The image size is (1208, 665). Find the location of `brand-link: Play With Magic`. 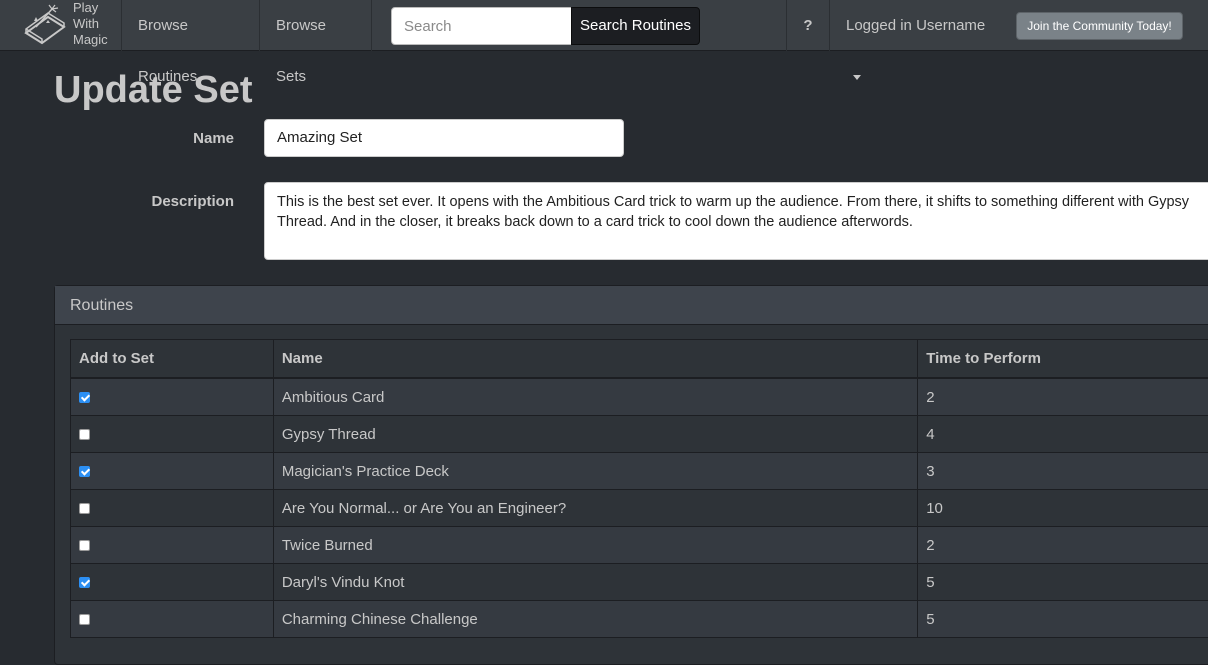

brand-link: Play With Magic is located at coordinates (61, 25).